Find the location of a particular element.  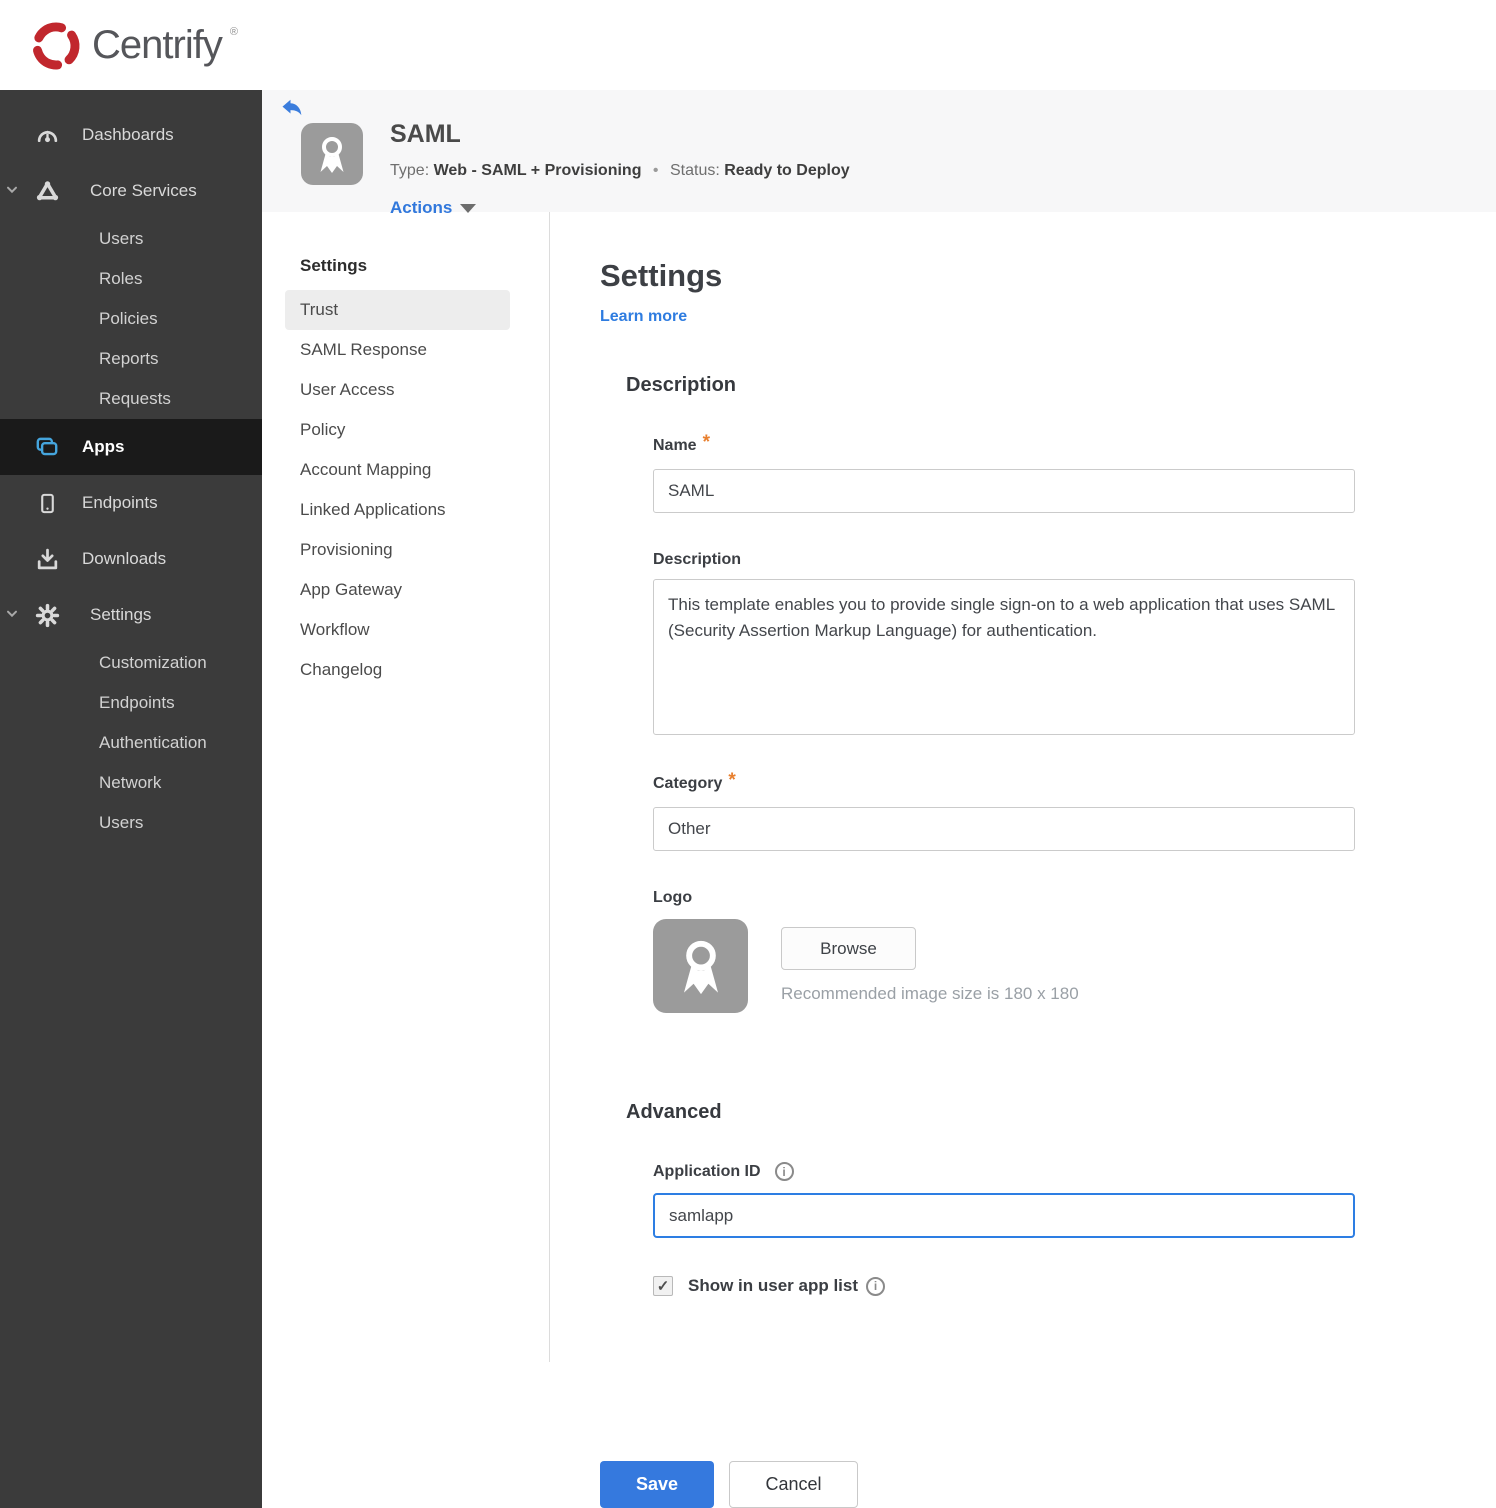

sidebar-item-label: Settings is located at coordinates (121, 614).